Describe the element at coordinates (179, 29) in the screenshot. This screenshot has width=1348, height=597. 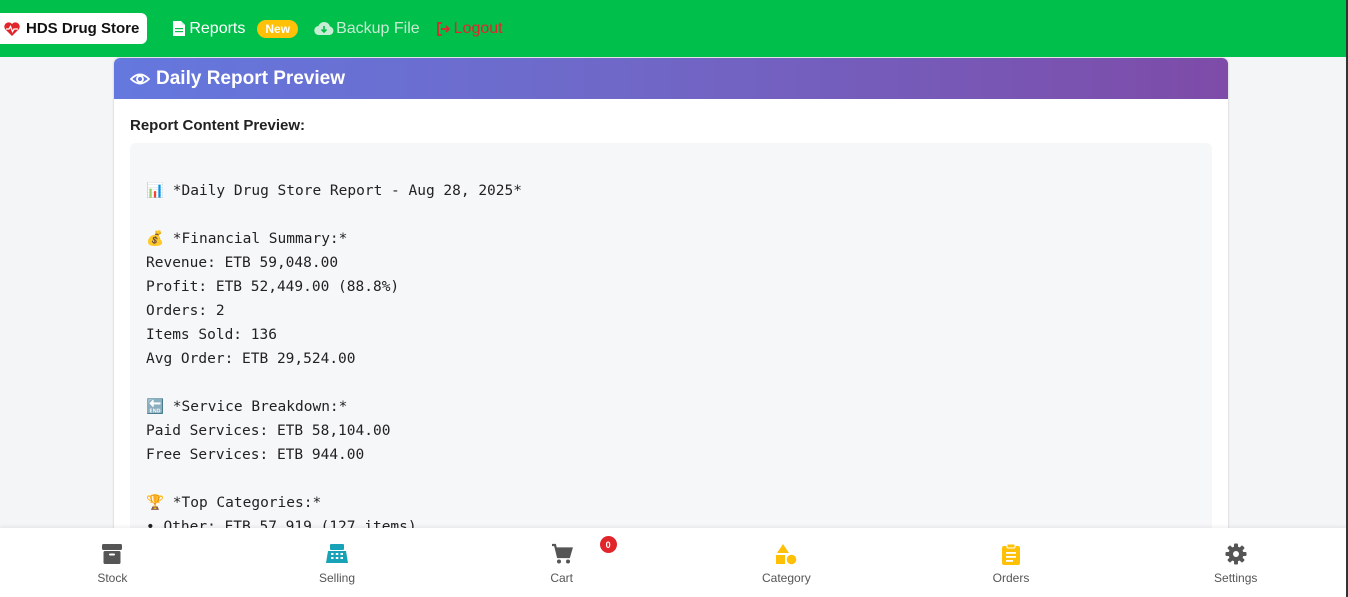
I see `file-icon` at that location.